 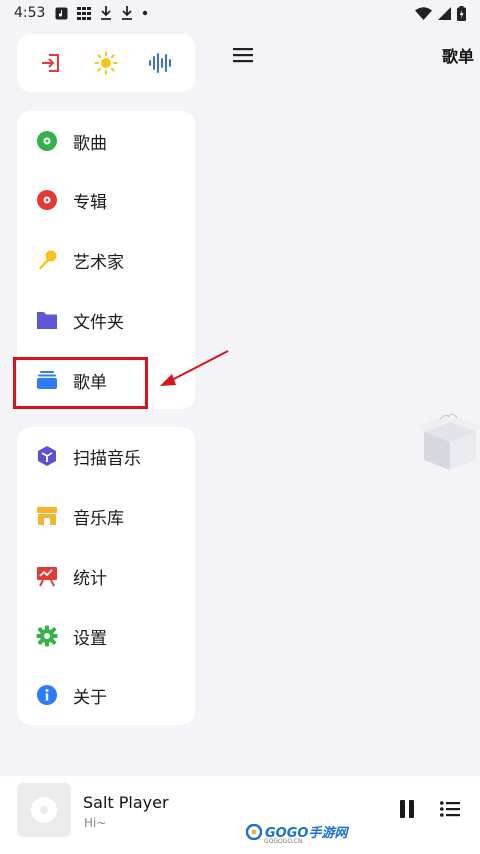 I want to click on nav-item-albums: 专辑, so click(x=106, y=200).